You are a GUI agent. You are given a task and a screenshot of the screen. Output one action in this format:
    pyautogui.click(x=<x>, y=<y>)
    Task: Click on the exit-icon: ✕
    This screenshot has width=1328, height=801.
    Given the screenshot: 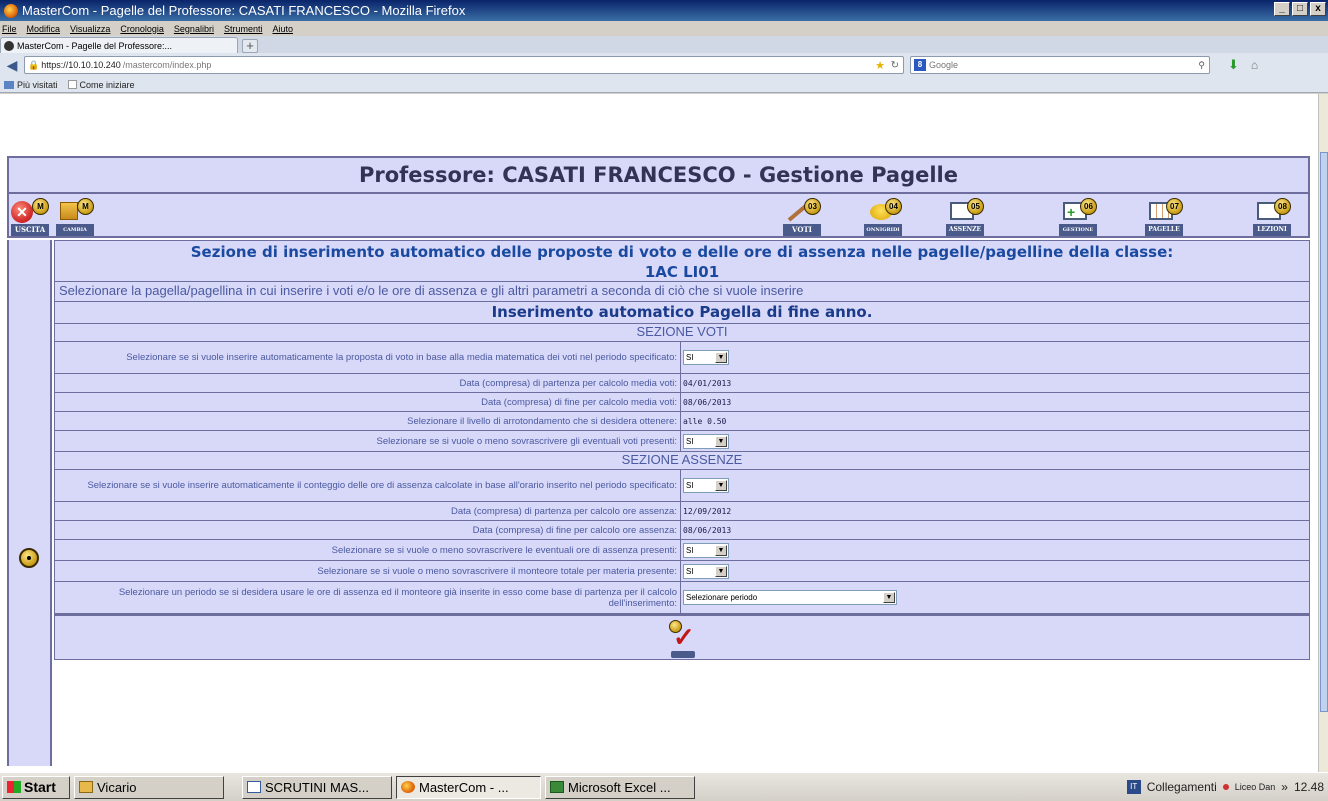 What is the action you would take?
    pyautogui.click(x=22, y=212)
    